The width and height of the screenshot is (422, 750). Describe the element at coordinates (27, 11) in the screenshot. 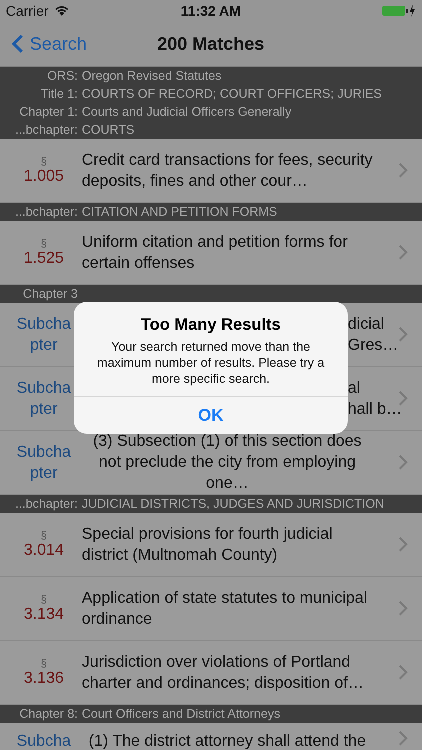

I see `carrier-label: Carrier` at that location.